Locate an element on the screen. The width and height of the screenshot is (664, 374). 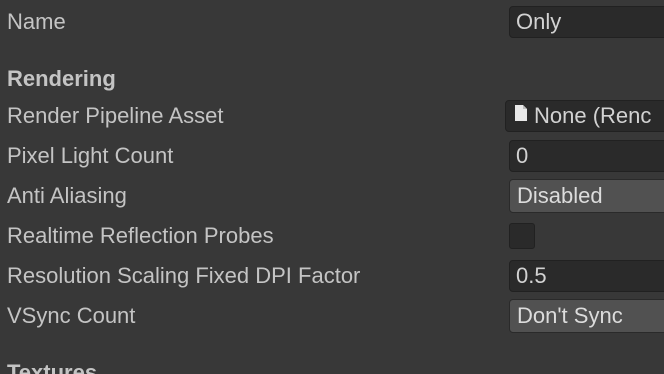
realtime-reflection-probes-row: Realtime Reflection Probes is located at coordinates (332, 236).